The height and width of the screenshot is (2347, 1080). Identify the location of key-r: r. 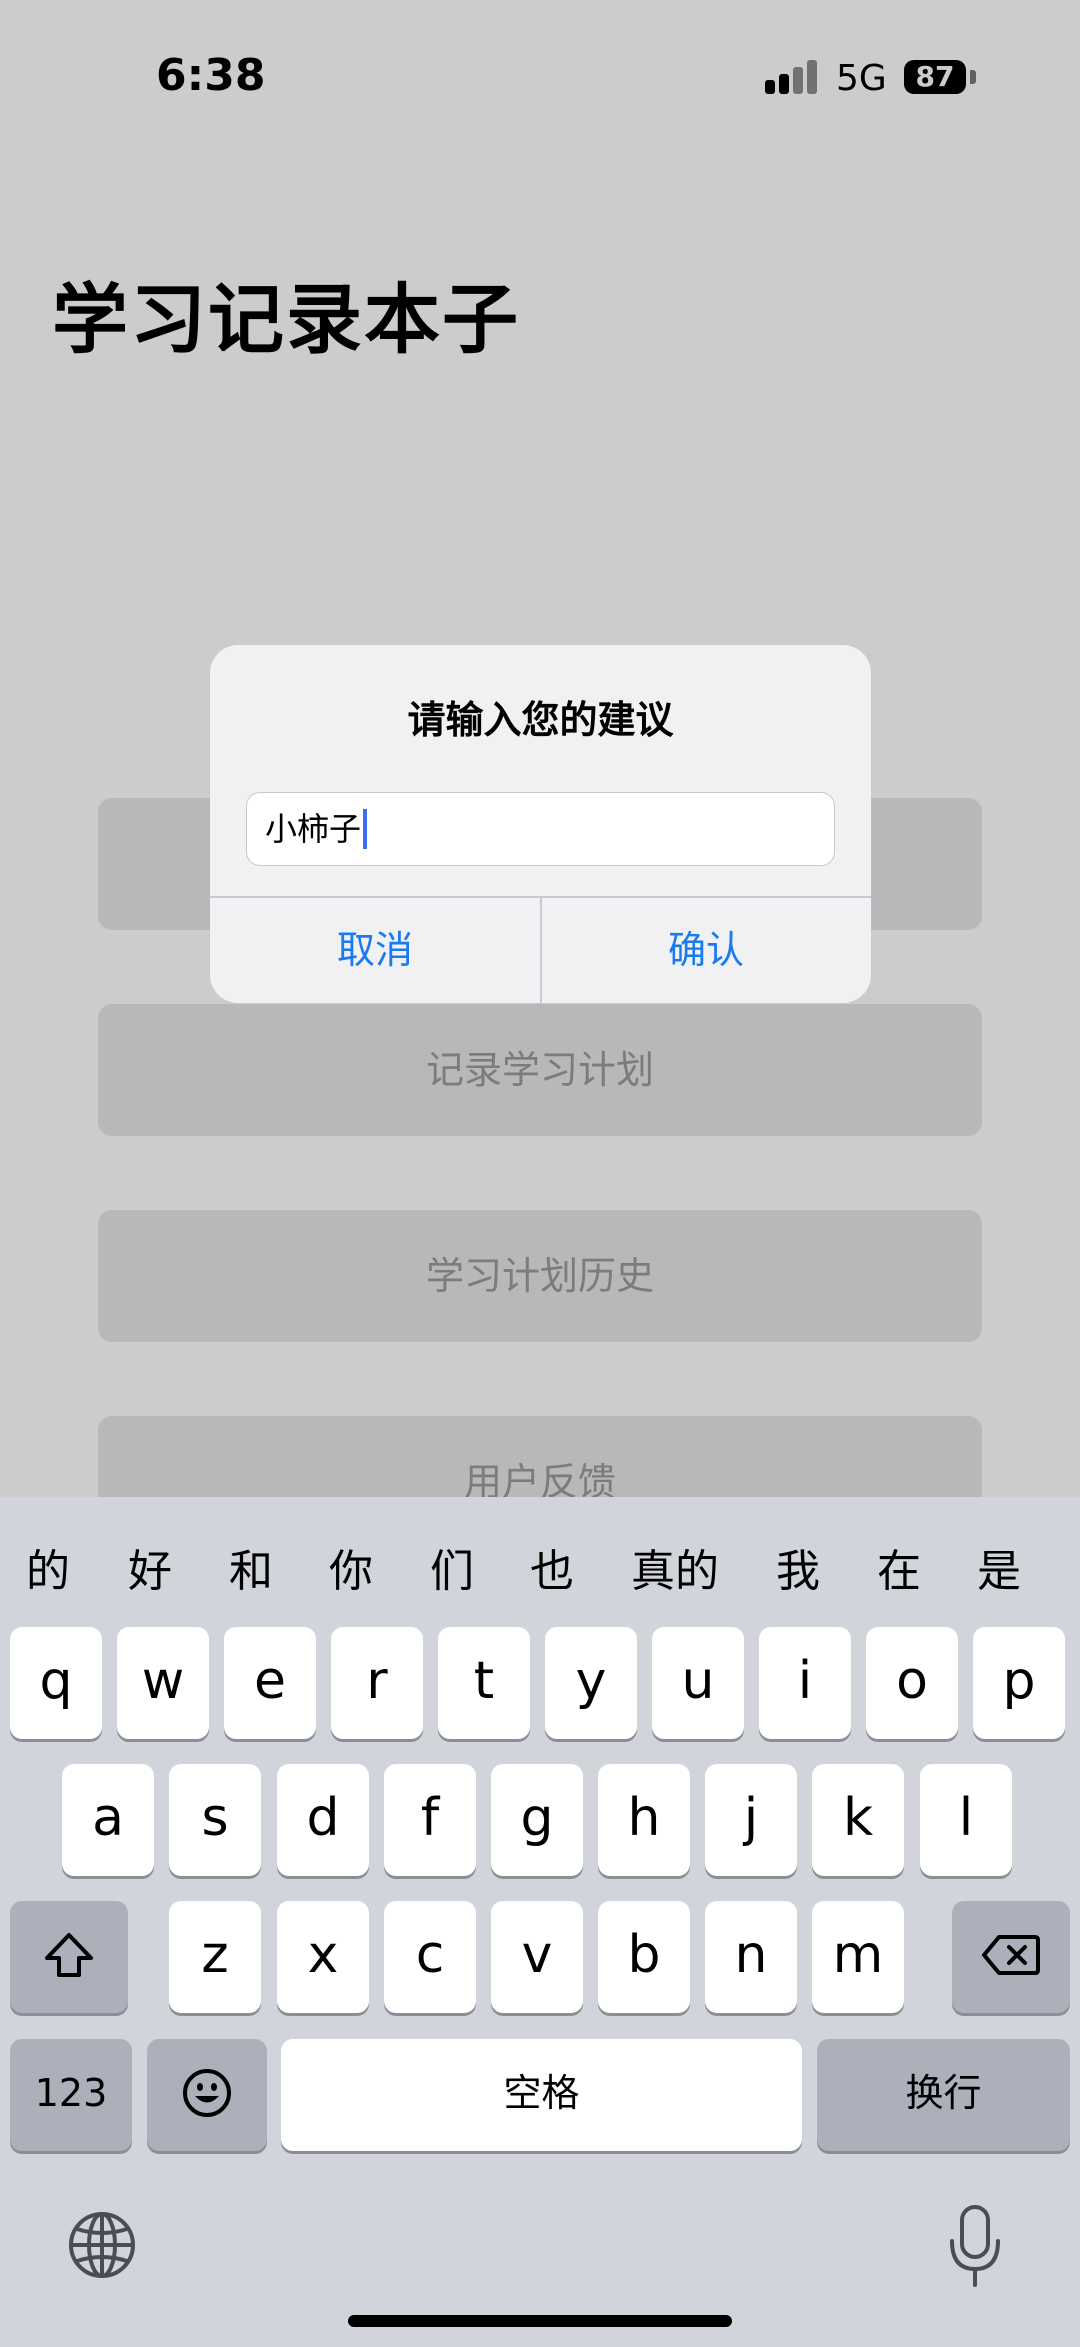
(377, 1683).